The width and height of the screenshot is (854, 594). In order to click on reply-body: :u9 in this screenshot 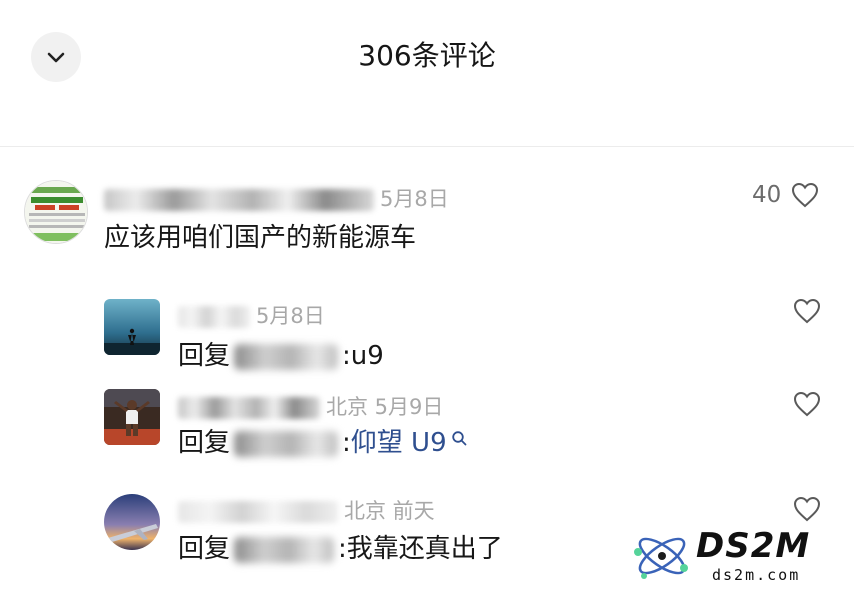, I will do `click(363, 356)`.